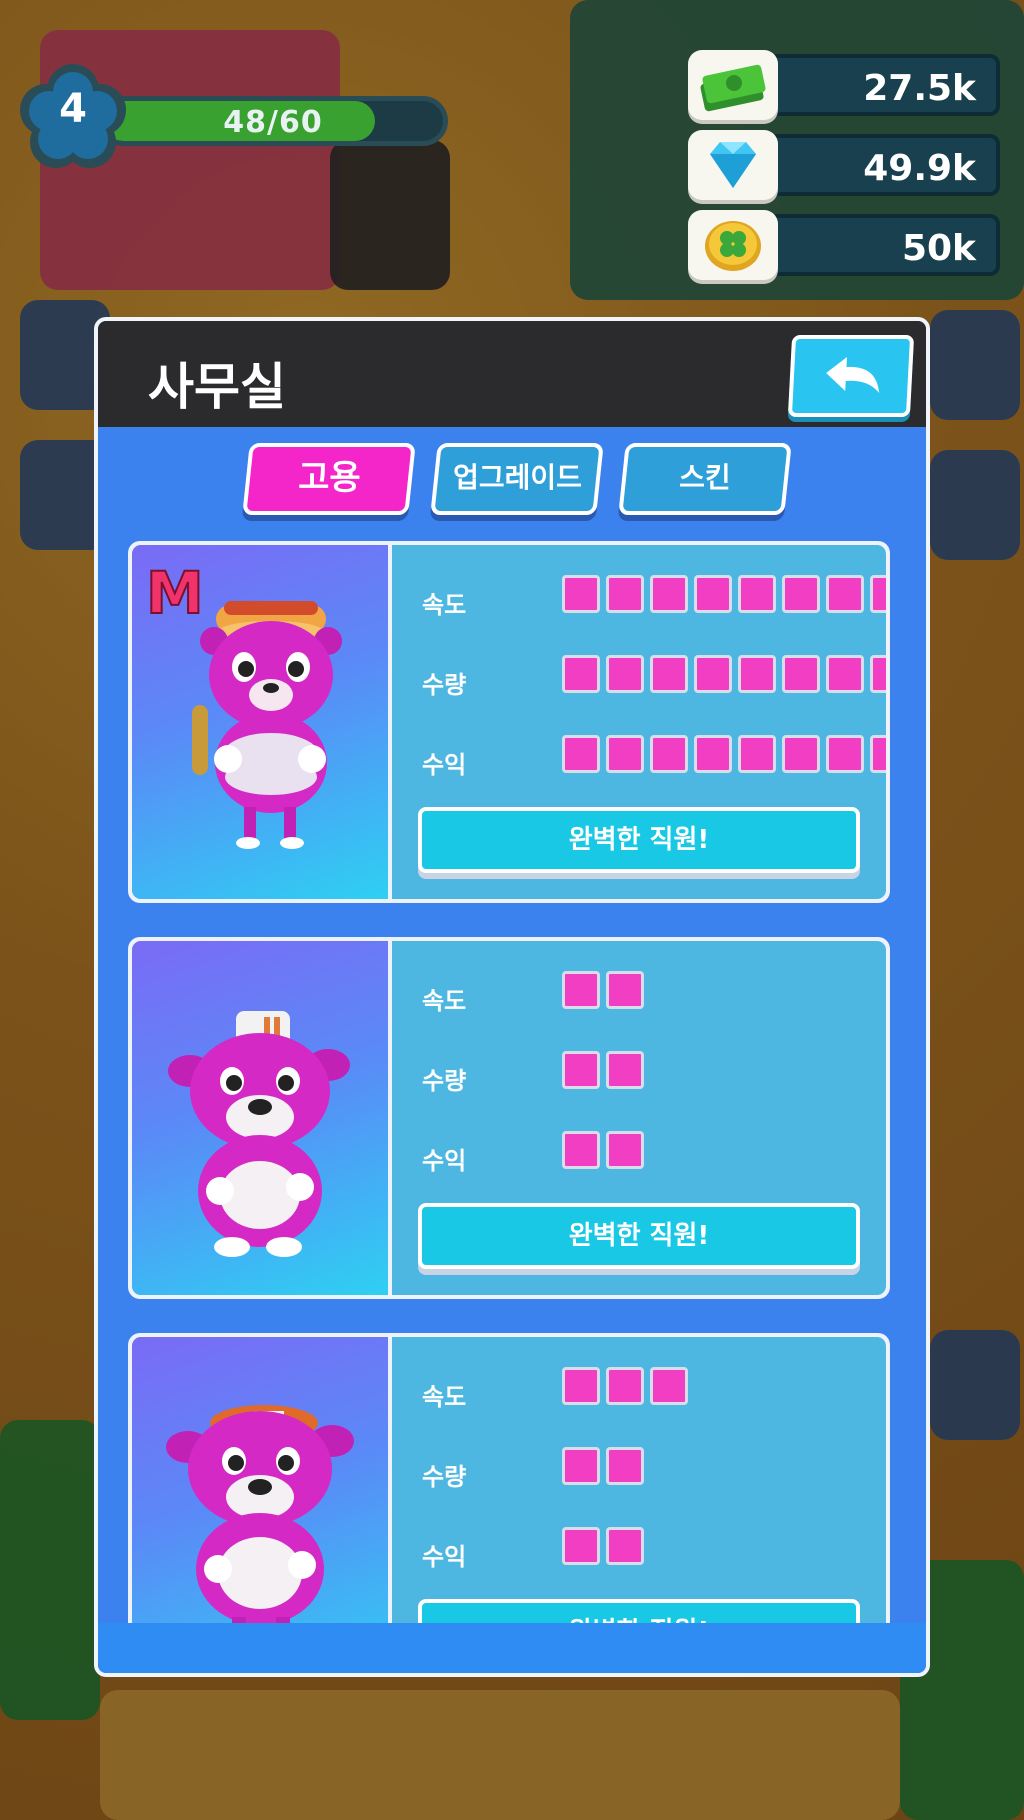 The width and height of the screenshot is (1024, 1820). I want to click on cash-counter: 27.5k, so click(844, 85).